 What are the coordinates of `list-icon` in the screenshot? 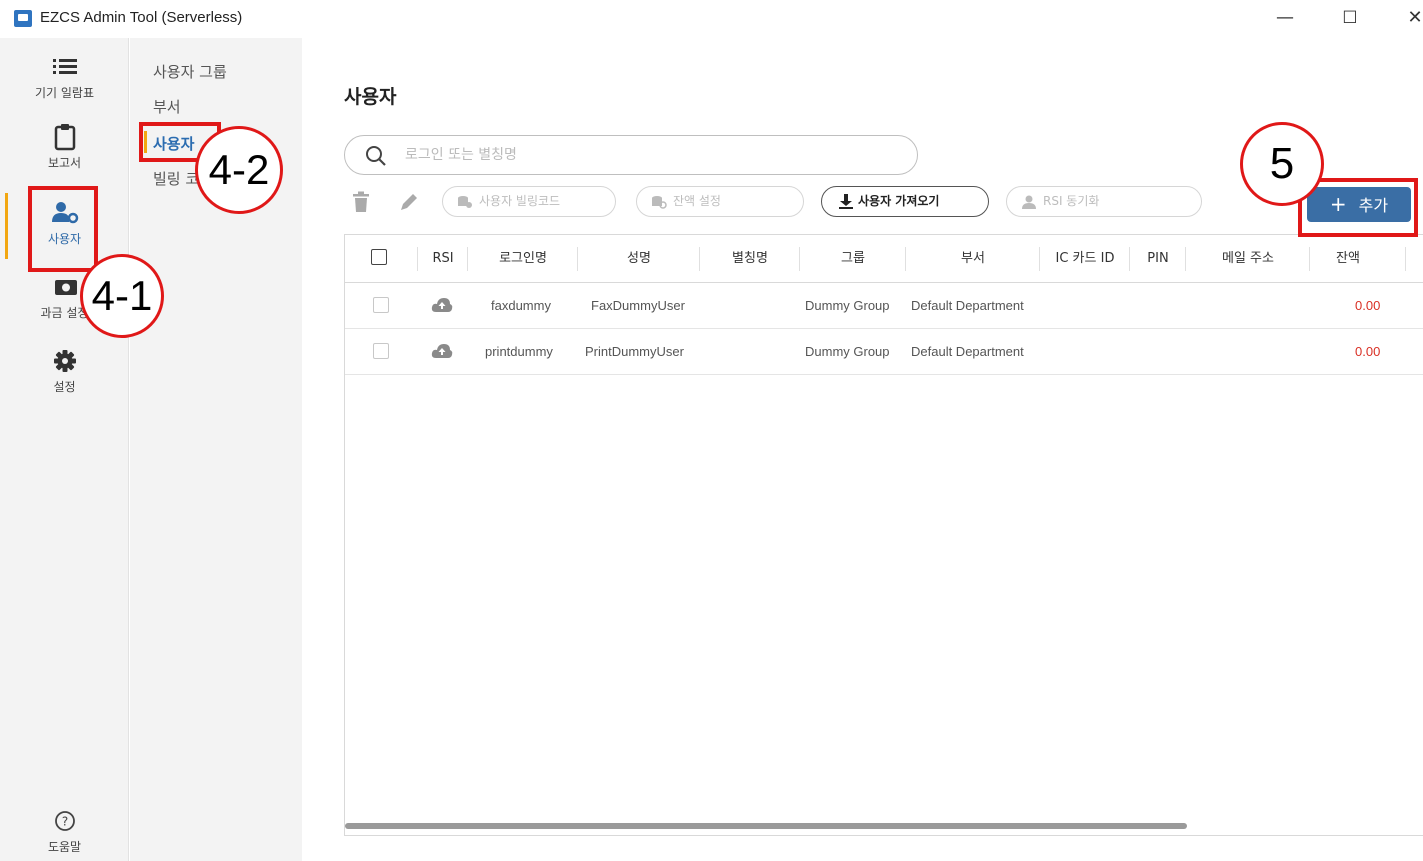 It's located at (64, 66).